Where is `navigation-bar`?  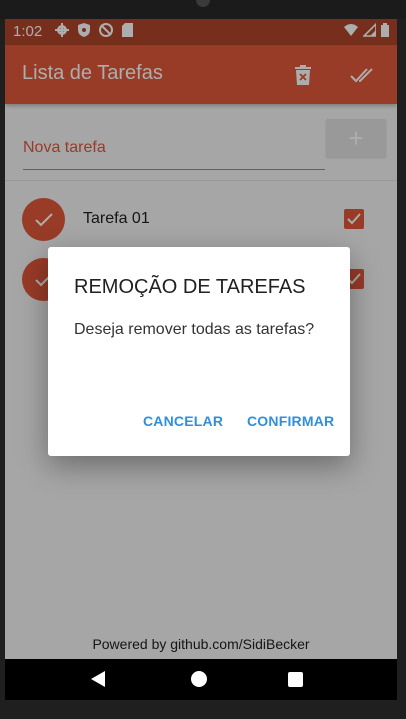
navigation-bar is located at coordinates (201, 679).